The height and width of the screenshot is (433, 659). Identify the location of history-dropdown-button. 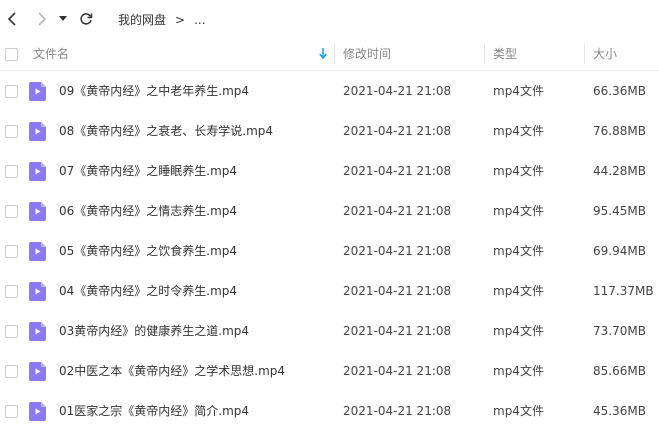
(63, 19).